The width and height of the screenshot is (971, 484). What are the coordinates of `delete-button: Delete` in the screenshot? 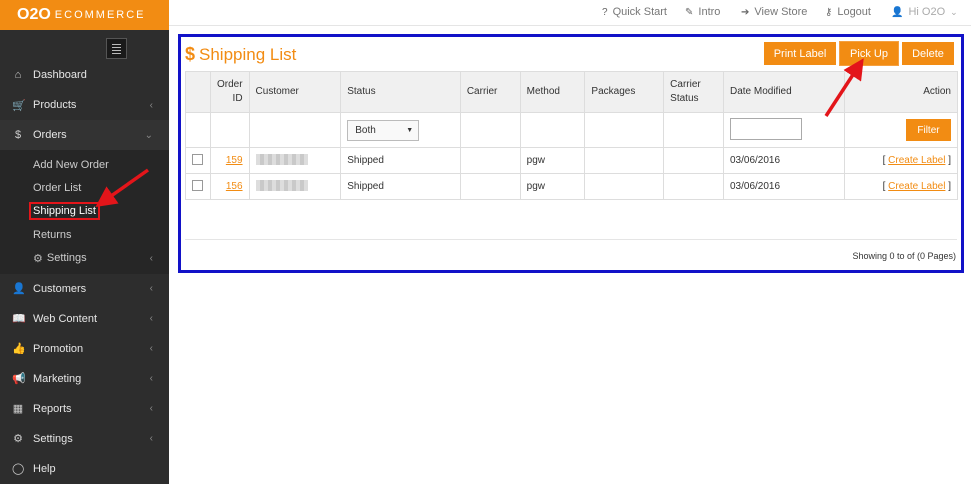 It's located at (928, 53).